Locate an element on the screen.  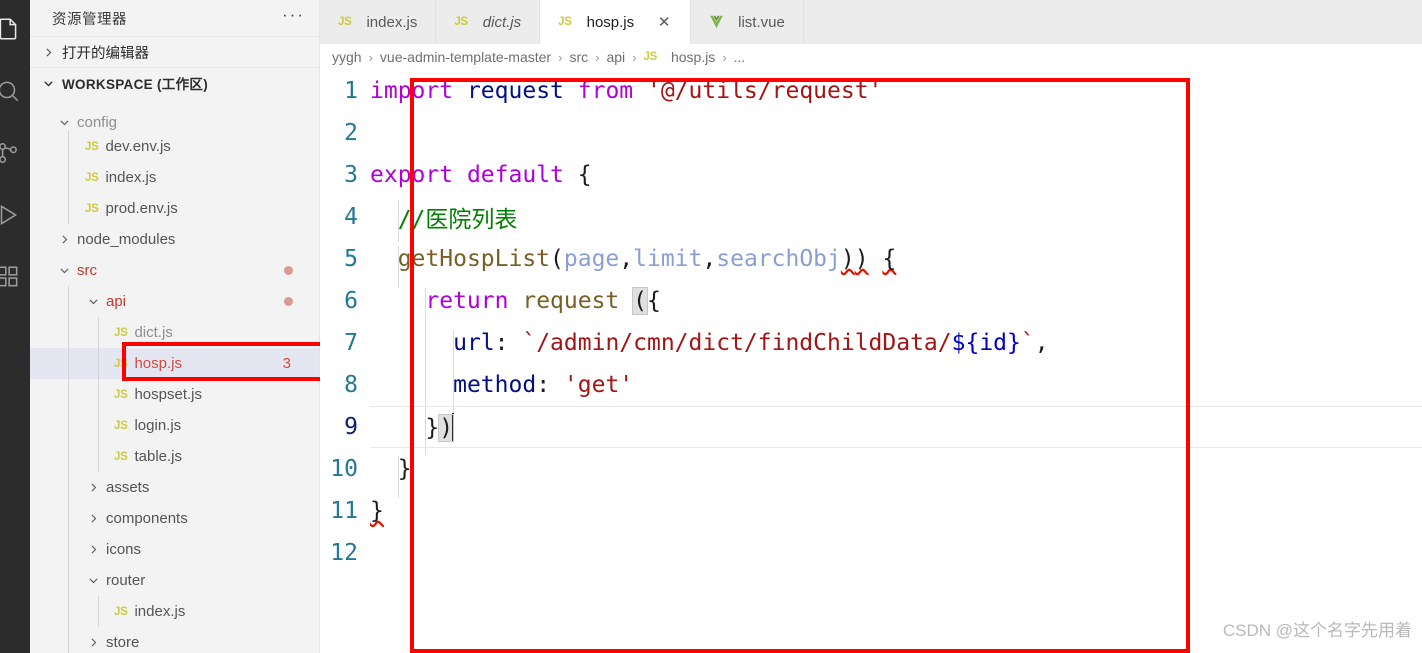
code-line-text: export default { is located at coordinates (481, 175).